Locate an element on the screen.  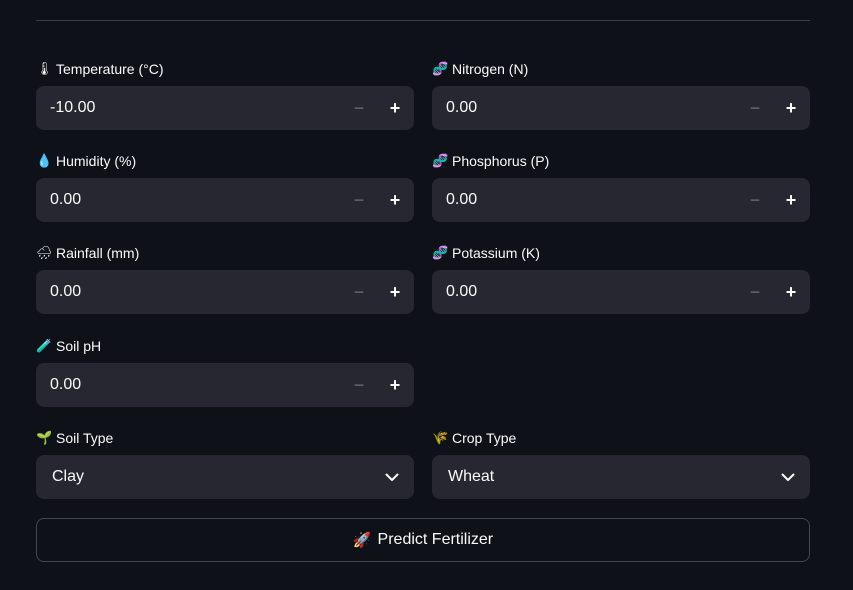
rainfall-label: Rainfall (mm) is located at coordinates (98, 253).